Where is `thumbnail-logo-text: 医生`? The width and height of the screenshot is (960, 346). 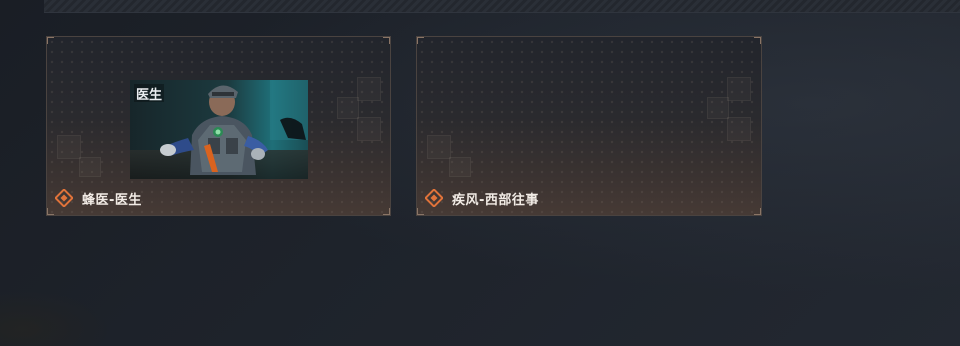
thumbnail-logo-text: 医生 is located at coordinates (149, 95).